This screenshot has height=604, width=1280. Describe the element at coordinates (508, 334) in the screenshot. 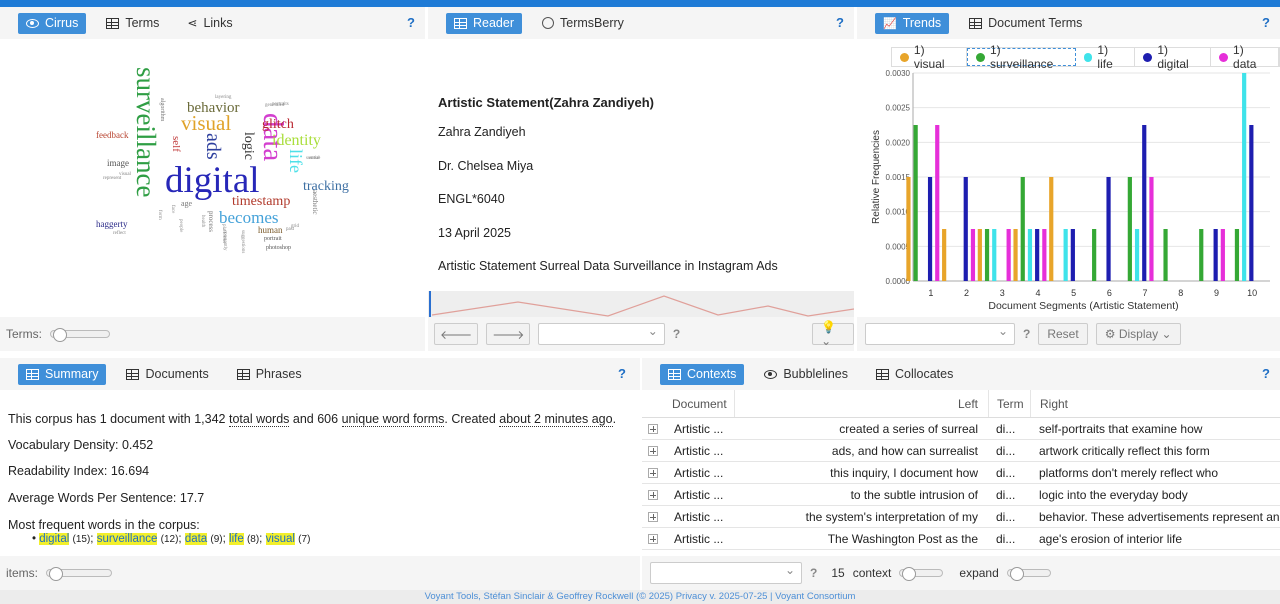

I see `next-button: 🡒` at that location.